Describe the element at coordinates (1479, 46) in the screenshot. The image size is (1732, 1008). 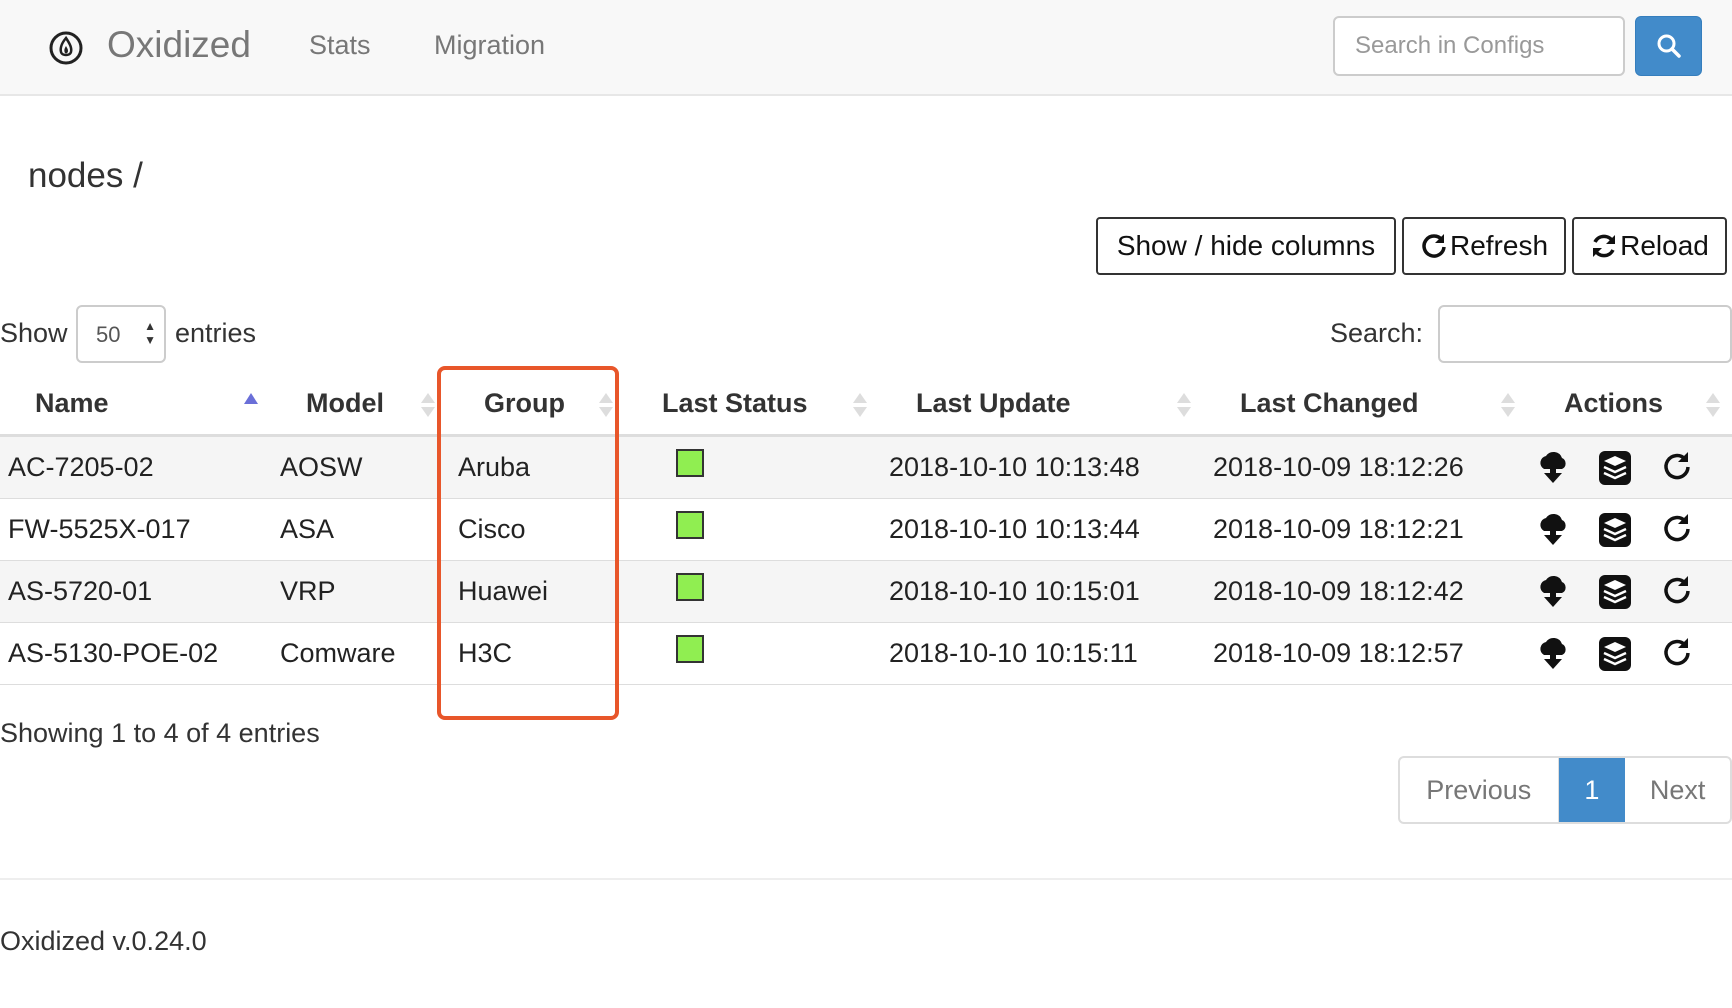
I see `config-search-input` at that location.